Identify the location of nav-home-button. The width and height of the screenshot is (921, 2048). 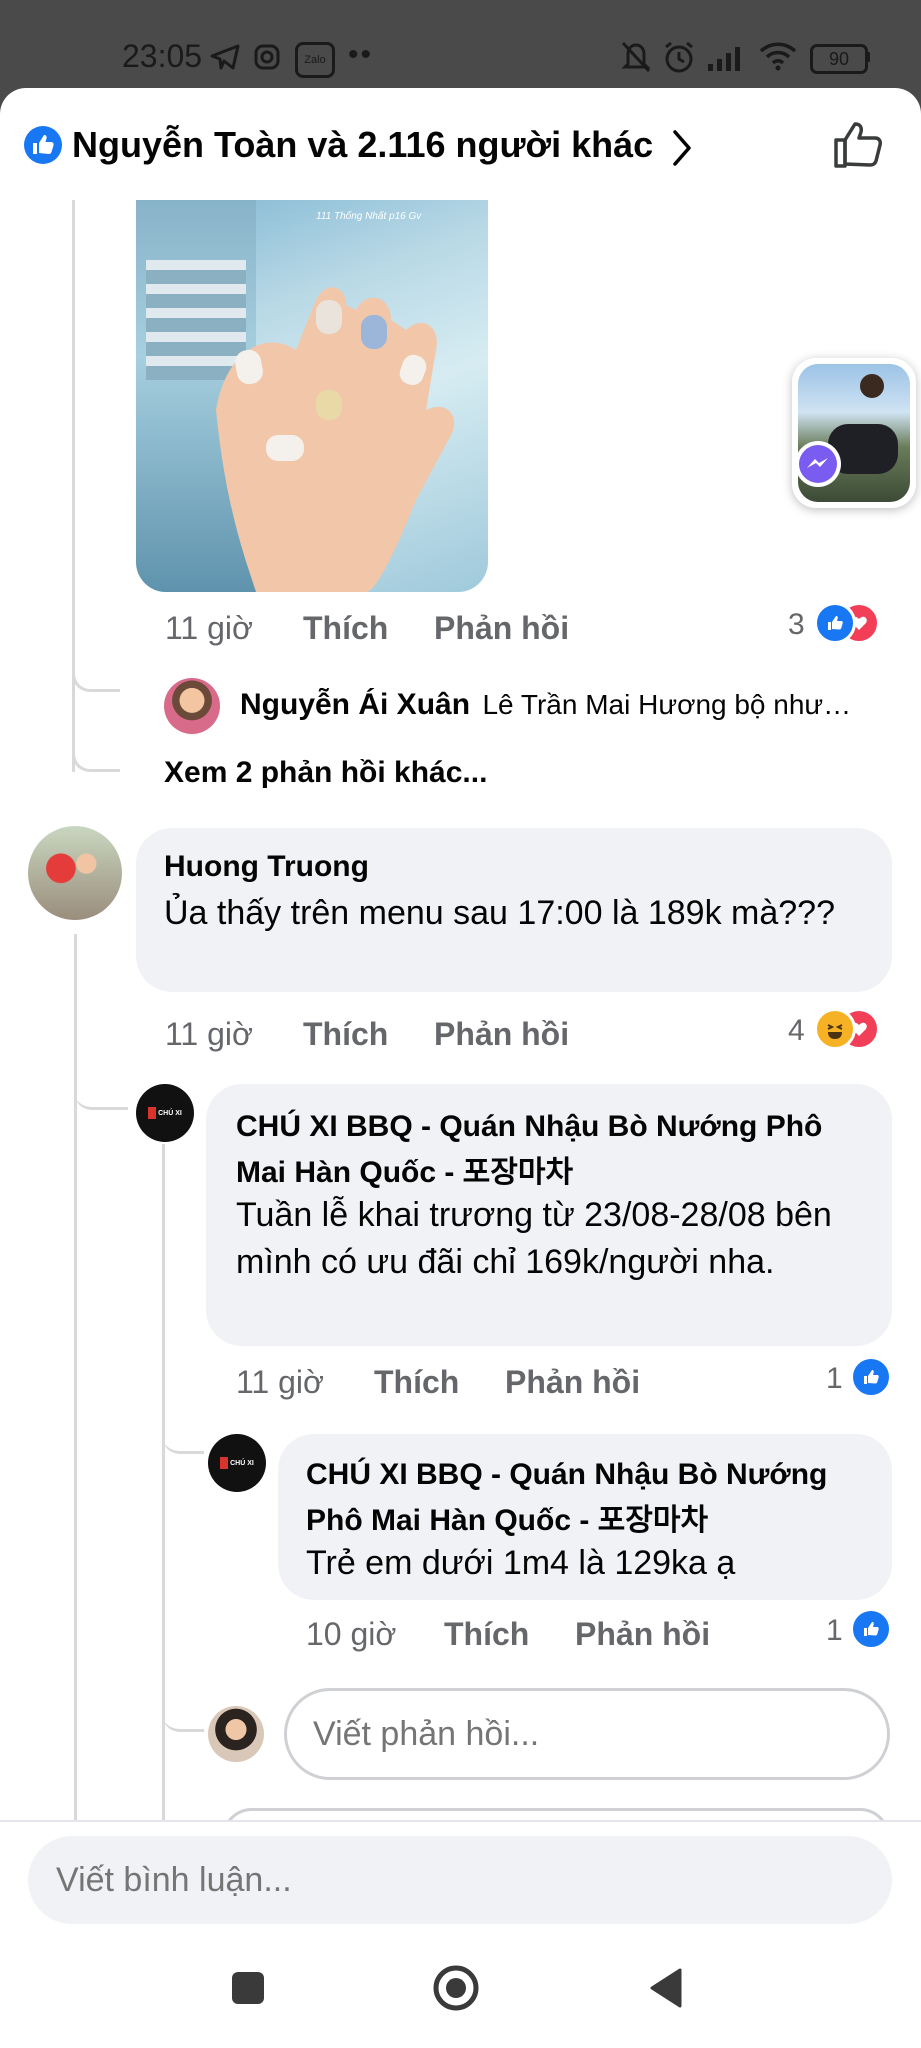
(456, 1988).